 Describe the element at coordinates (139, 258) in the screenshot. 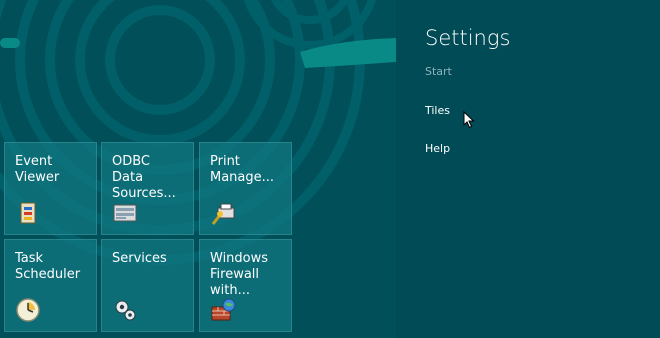

I see `tile-label: Services` at that location.